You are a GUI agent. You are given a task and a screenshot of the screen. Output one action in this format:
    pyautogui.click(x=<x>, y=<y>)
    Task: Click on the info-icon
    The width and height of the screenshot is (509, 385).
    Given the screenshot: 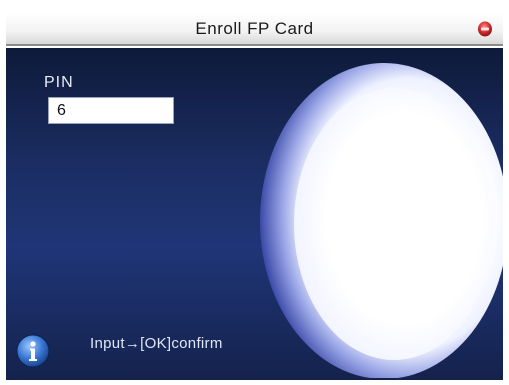 What is the action you would take?
    pyautogui.click(x=33, y=351)
    